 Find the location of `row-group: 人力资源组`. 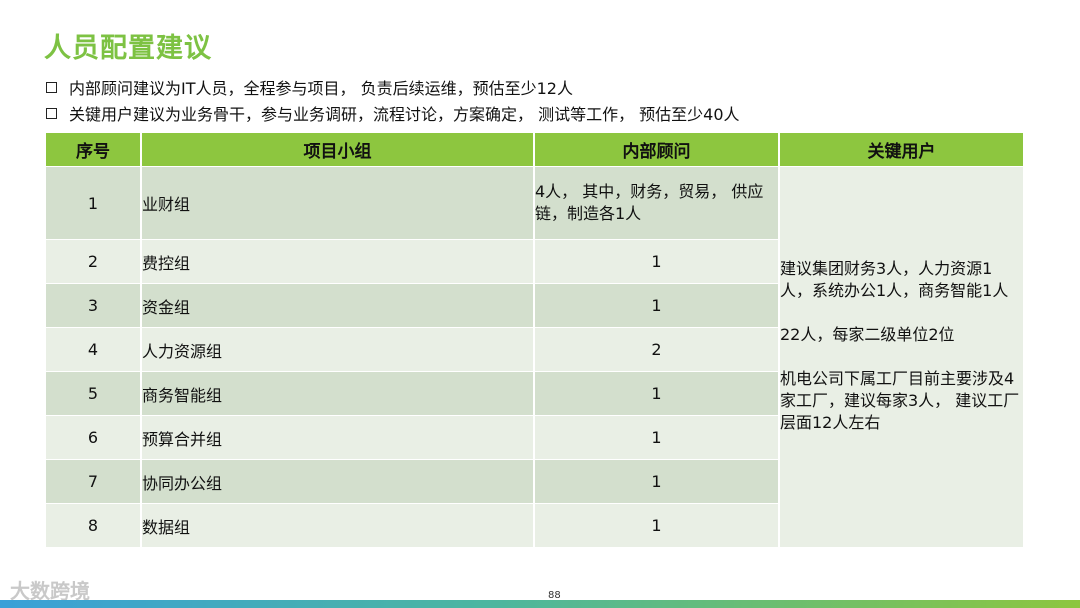

row-group: 人力资源组 is located at coordinates (337, 349).